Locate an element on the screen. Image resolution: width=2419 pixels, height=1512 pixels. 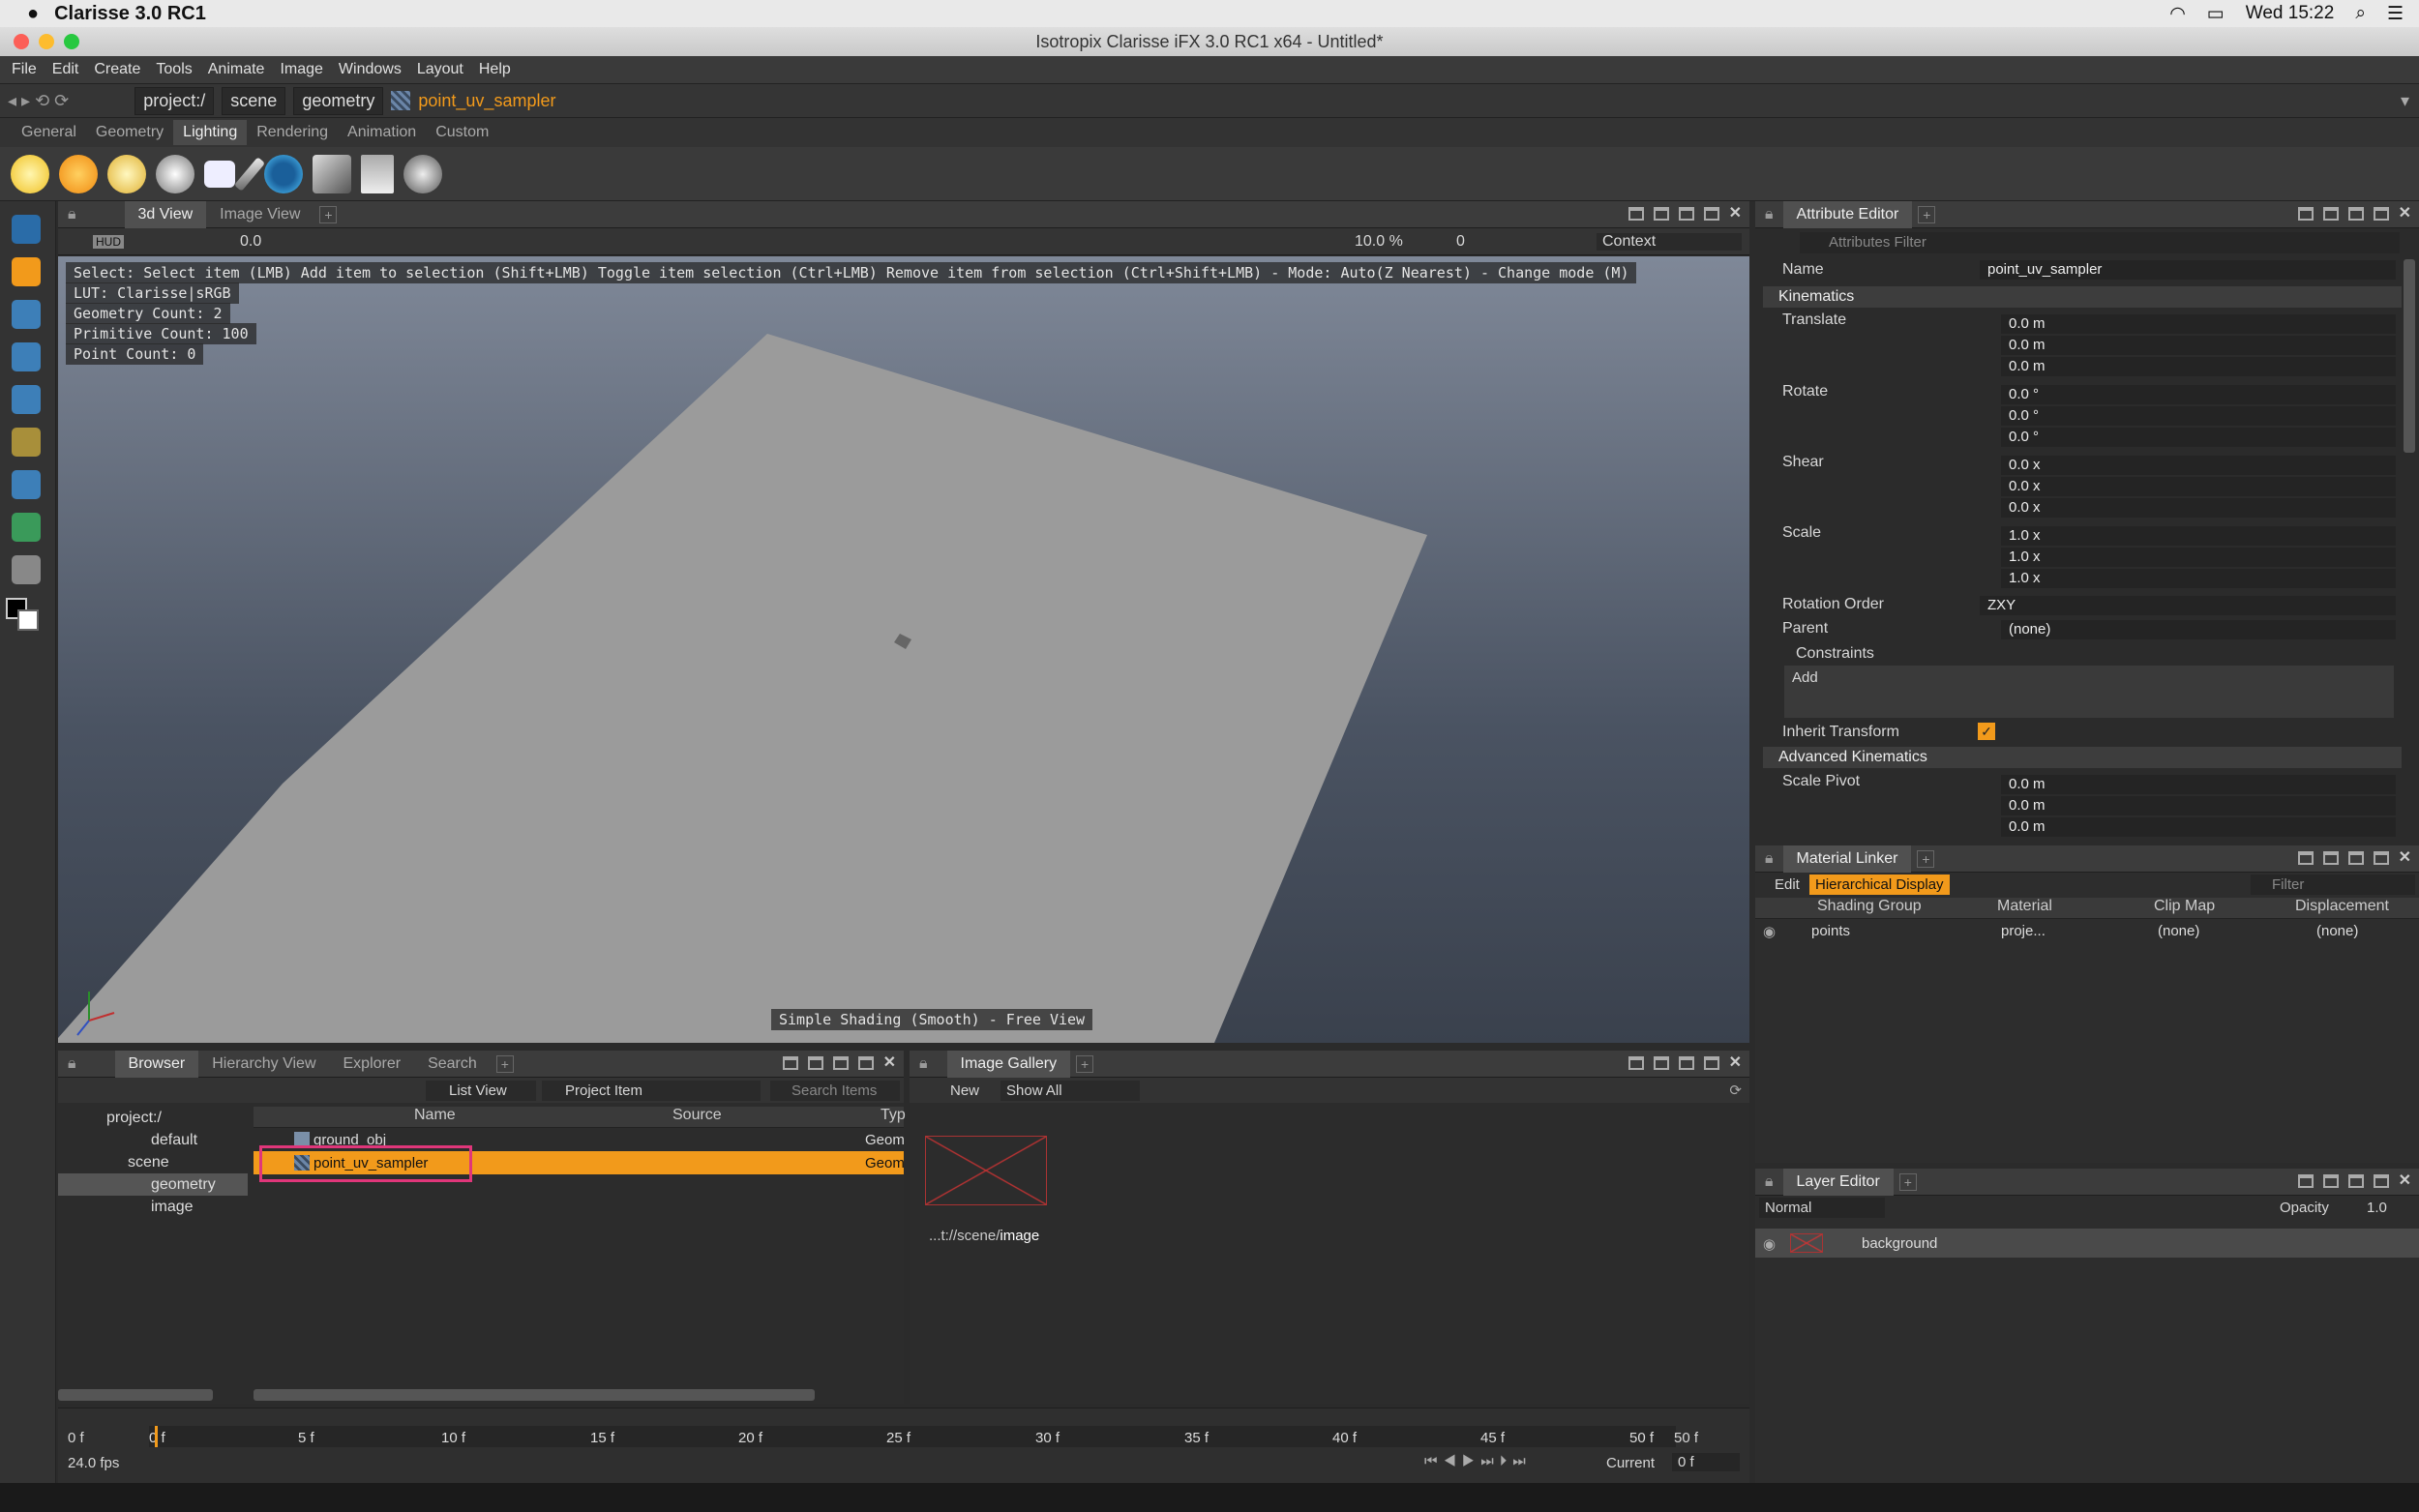
tree-item-scene: scene is located at coordinates (153, 1162).